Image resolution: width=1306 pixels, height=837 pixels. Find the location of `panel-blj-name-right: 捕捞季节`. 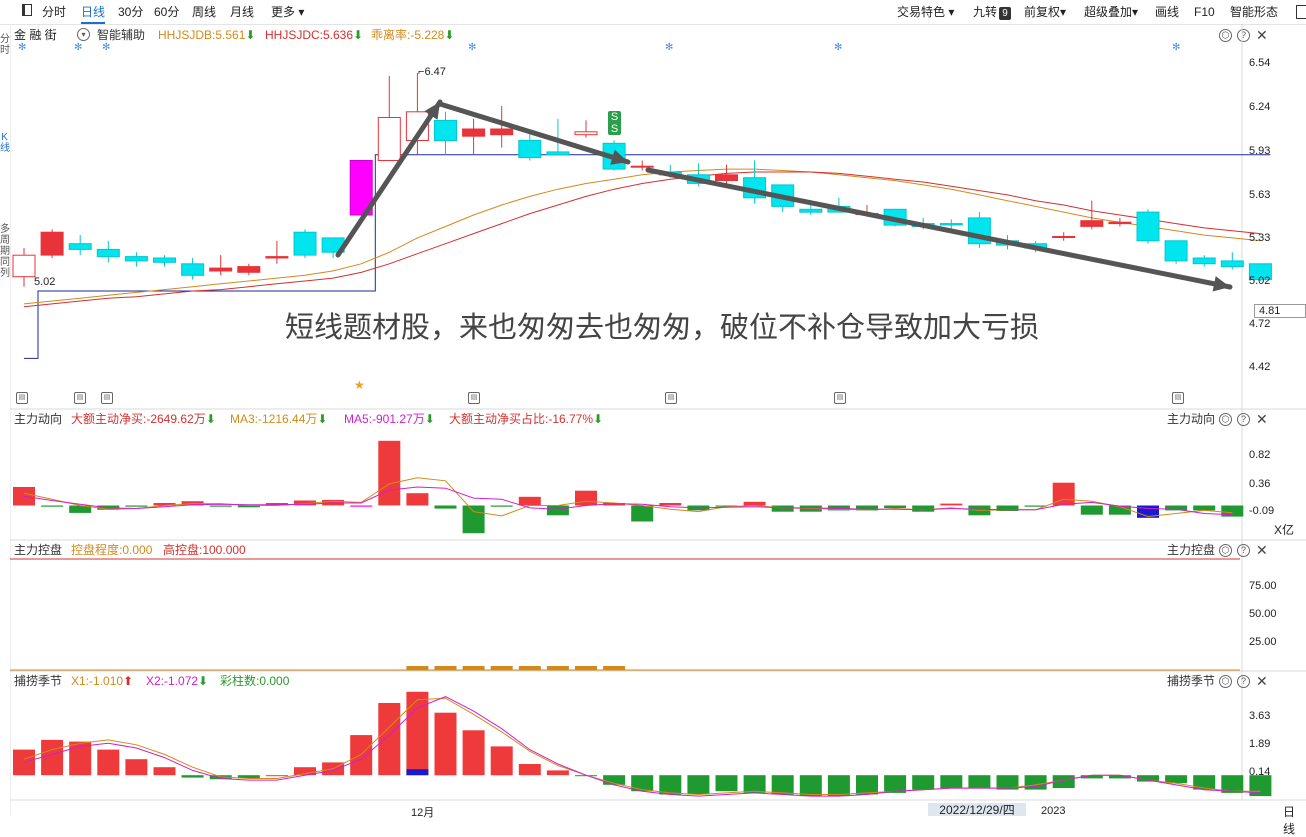

panel-blj-name-right: 捕捞季节 is located at coordinates (1191, 681).